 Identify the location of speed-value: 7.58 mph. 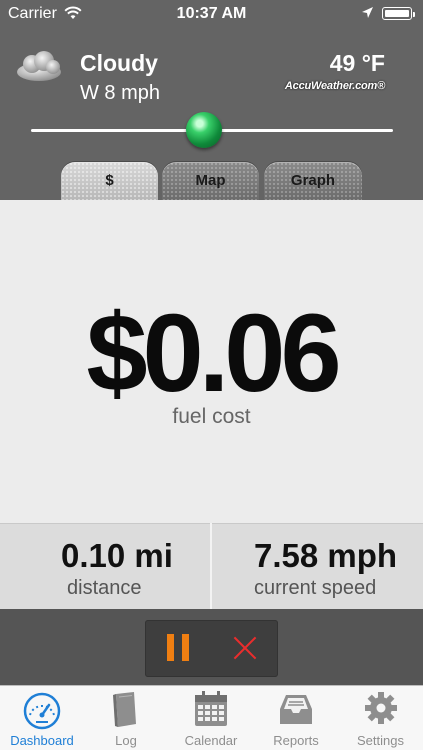
(326, 555).